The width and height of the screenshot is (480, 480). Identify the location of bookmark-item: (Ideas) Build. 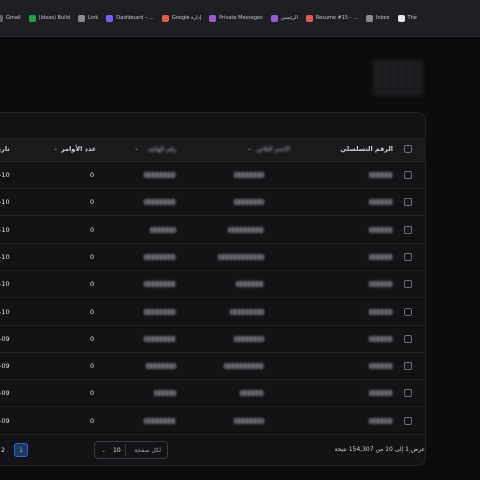
(49, 18).